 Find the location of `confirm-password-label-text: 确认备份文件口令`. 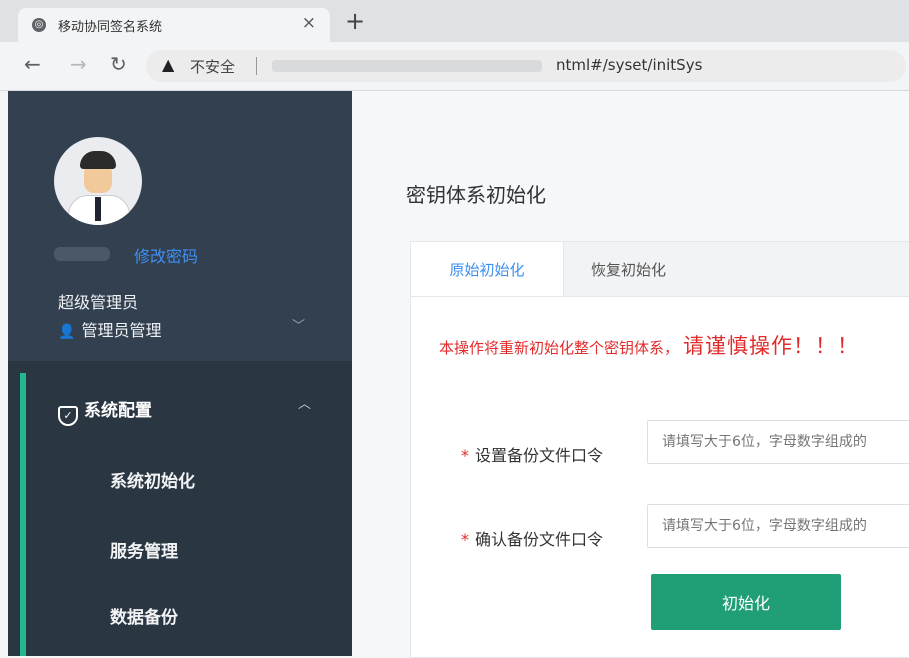

confirm-password-label-text: 确认备份文件口令 is located at coordinates (539, 539).